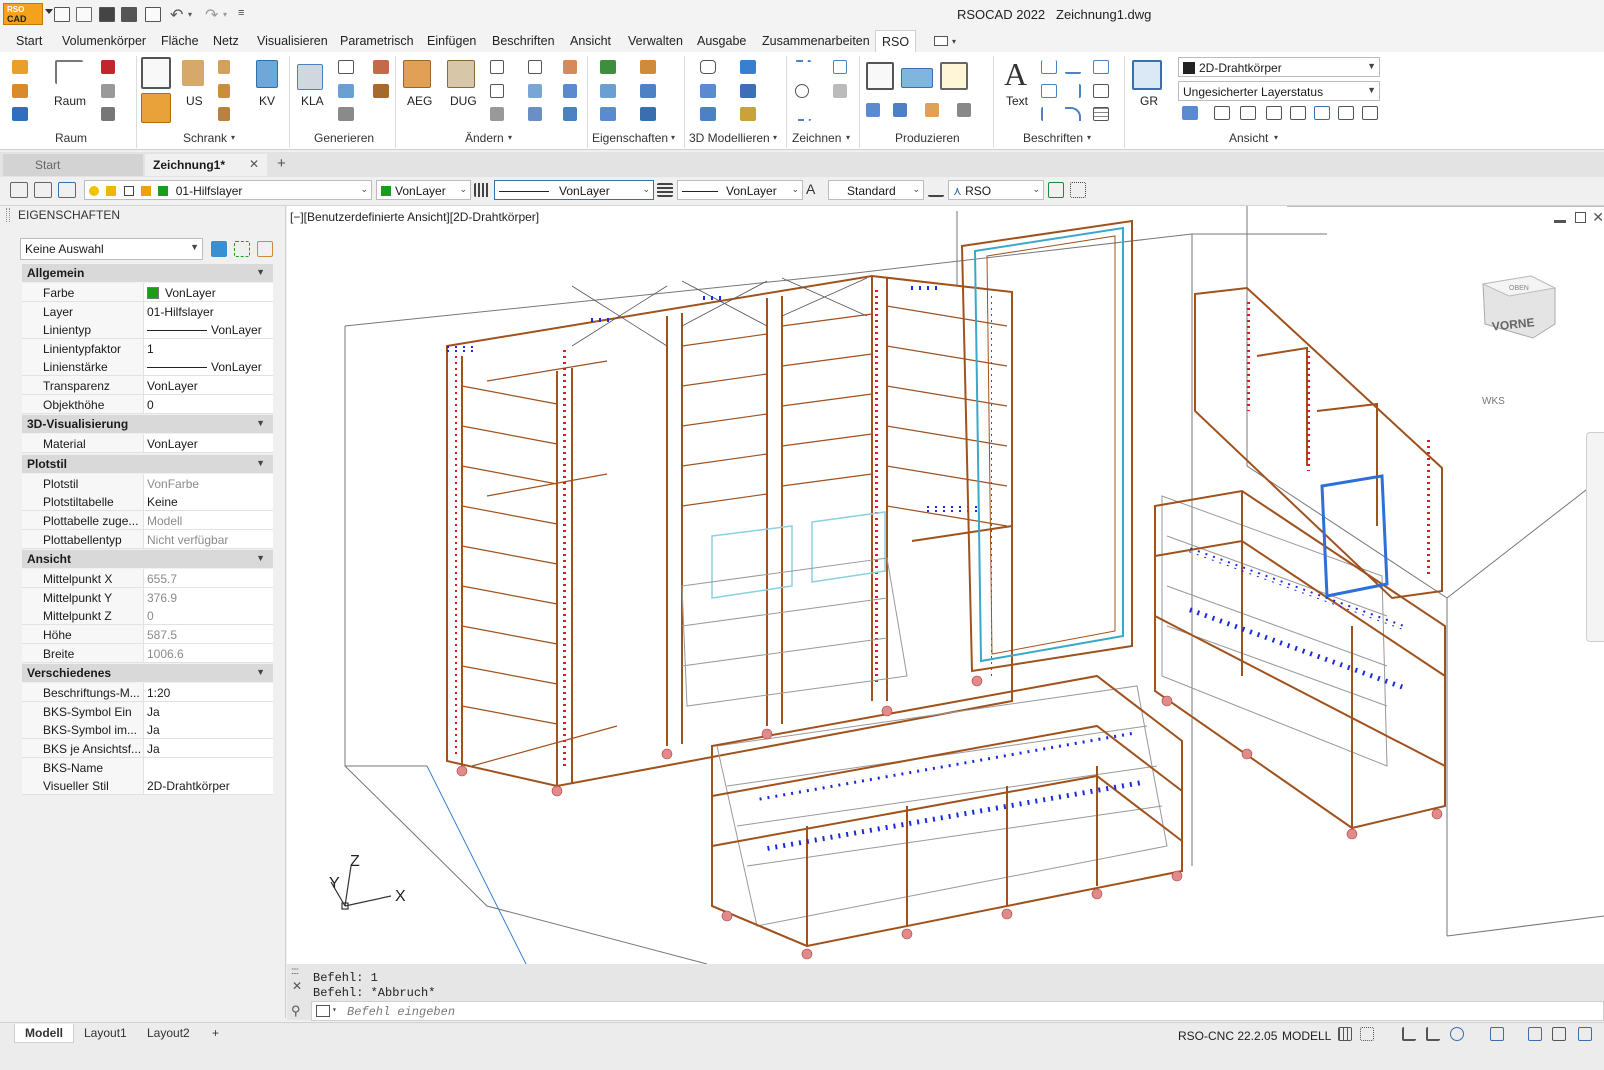 This screenshot has height=1070, width=1604. I want to click on close-icon: ✕, so click(254, 164).